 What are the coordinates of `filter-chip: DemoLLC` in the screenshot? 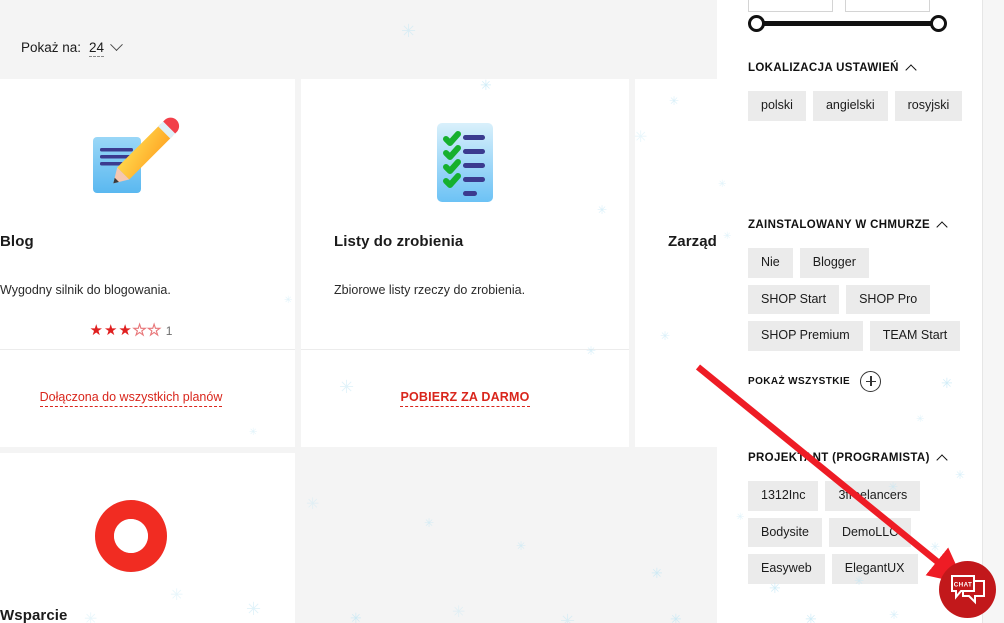 It's located at (870, 532).